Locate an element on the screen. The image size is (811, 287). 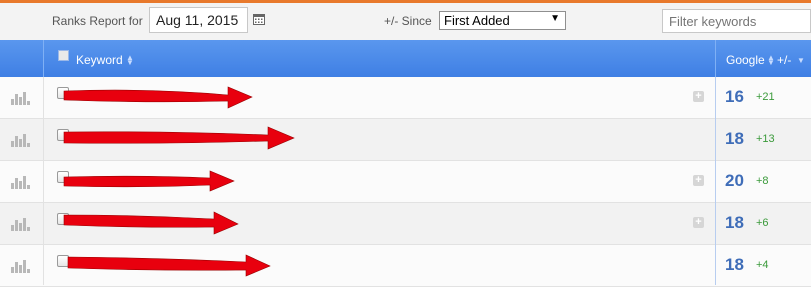
ranks-report-label: Ranks Report for is located at coordinates (97, 21).